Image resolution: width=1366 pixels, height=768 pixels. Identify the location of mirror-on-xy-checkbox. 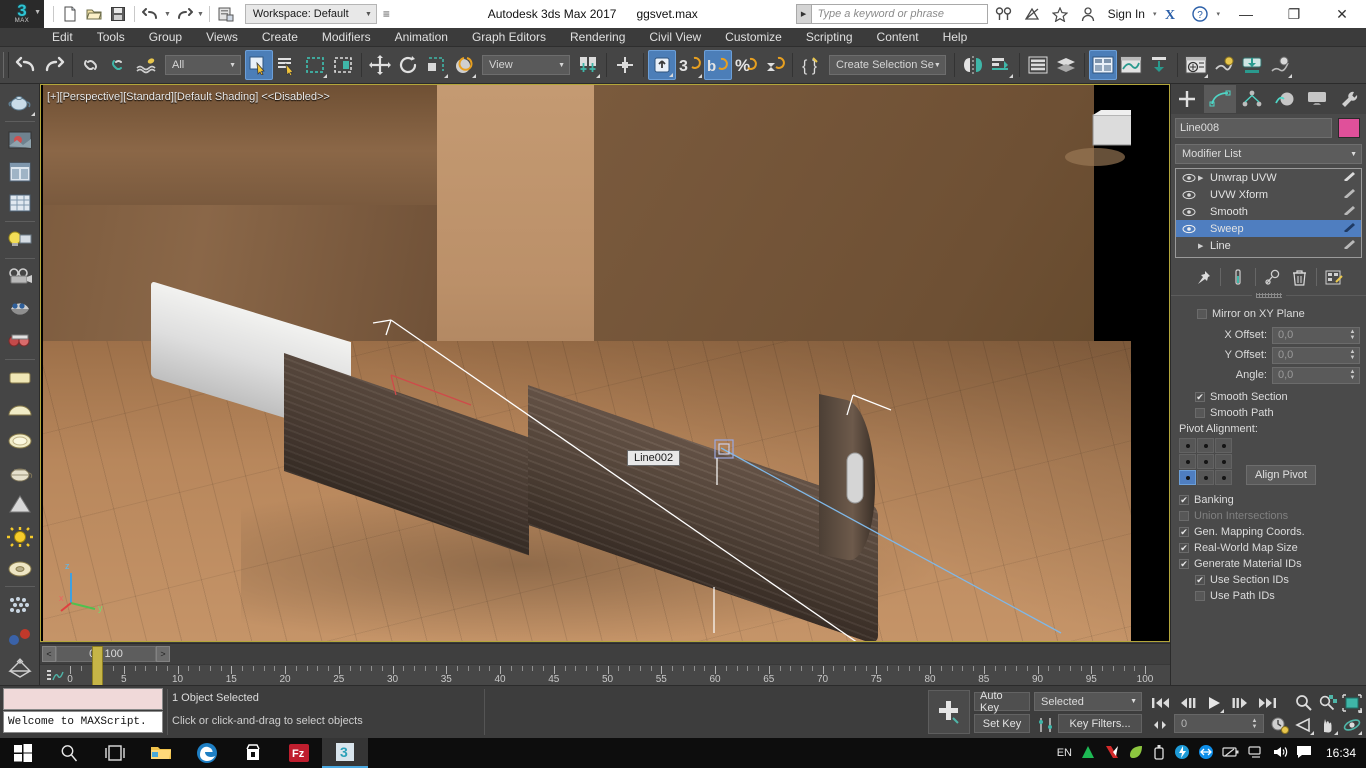
(1202, 314).